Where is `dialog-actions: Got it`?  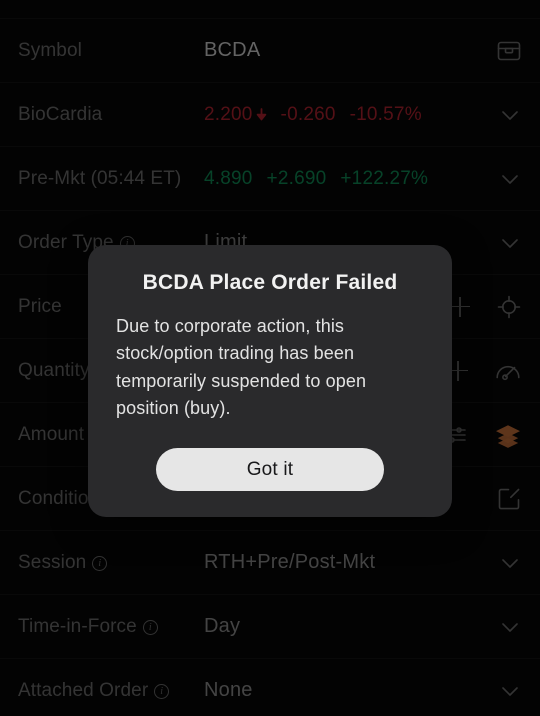 dialog-actions: Got it is located at coordinates (270, 470).